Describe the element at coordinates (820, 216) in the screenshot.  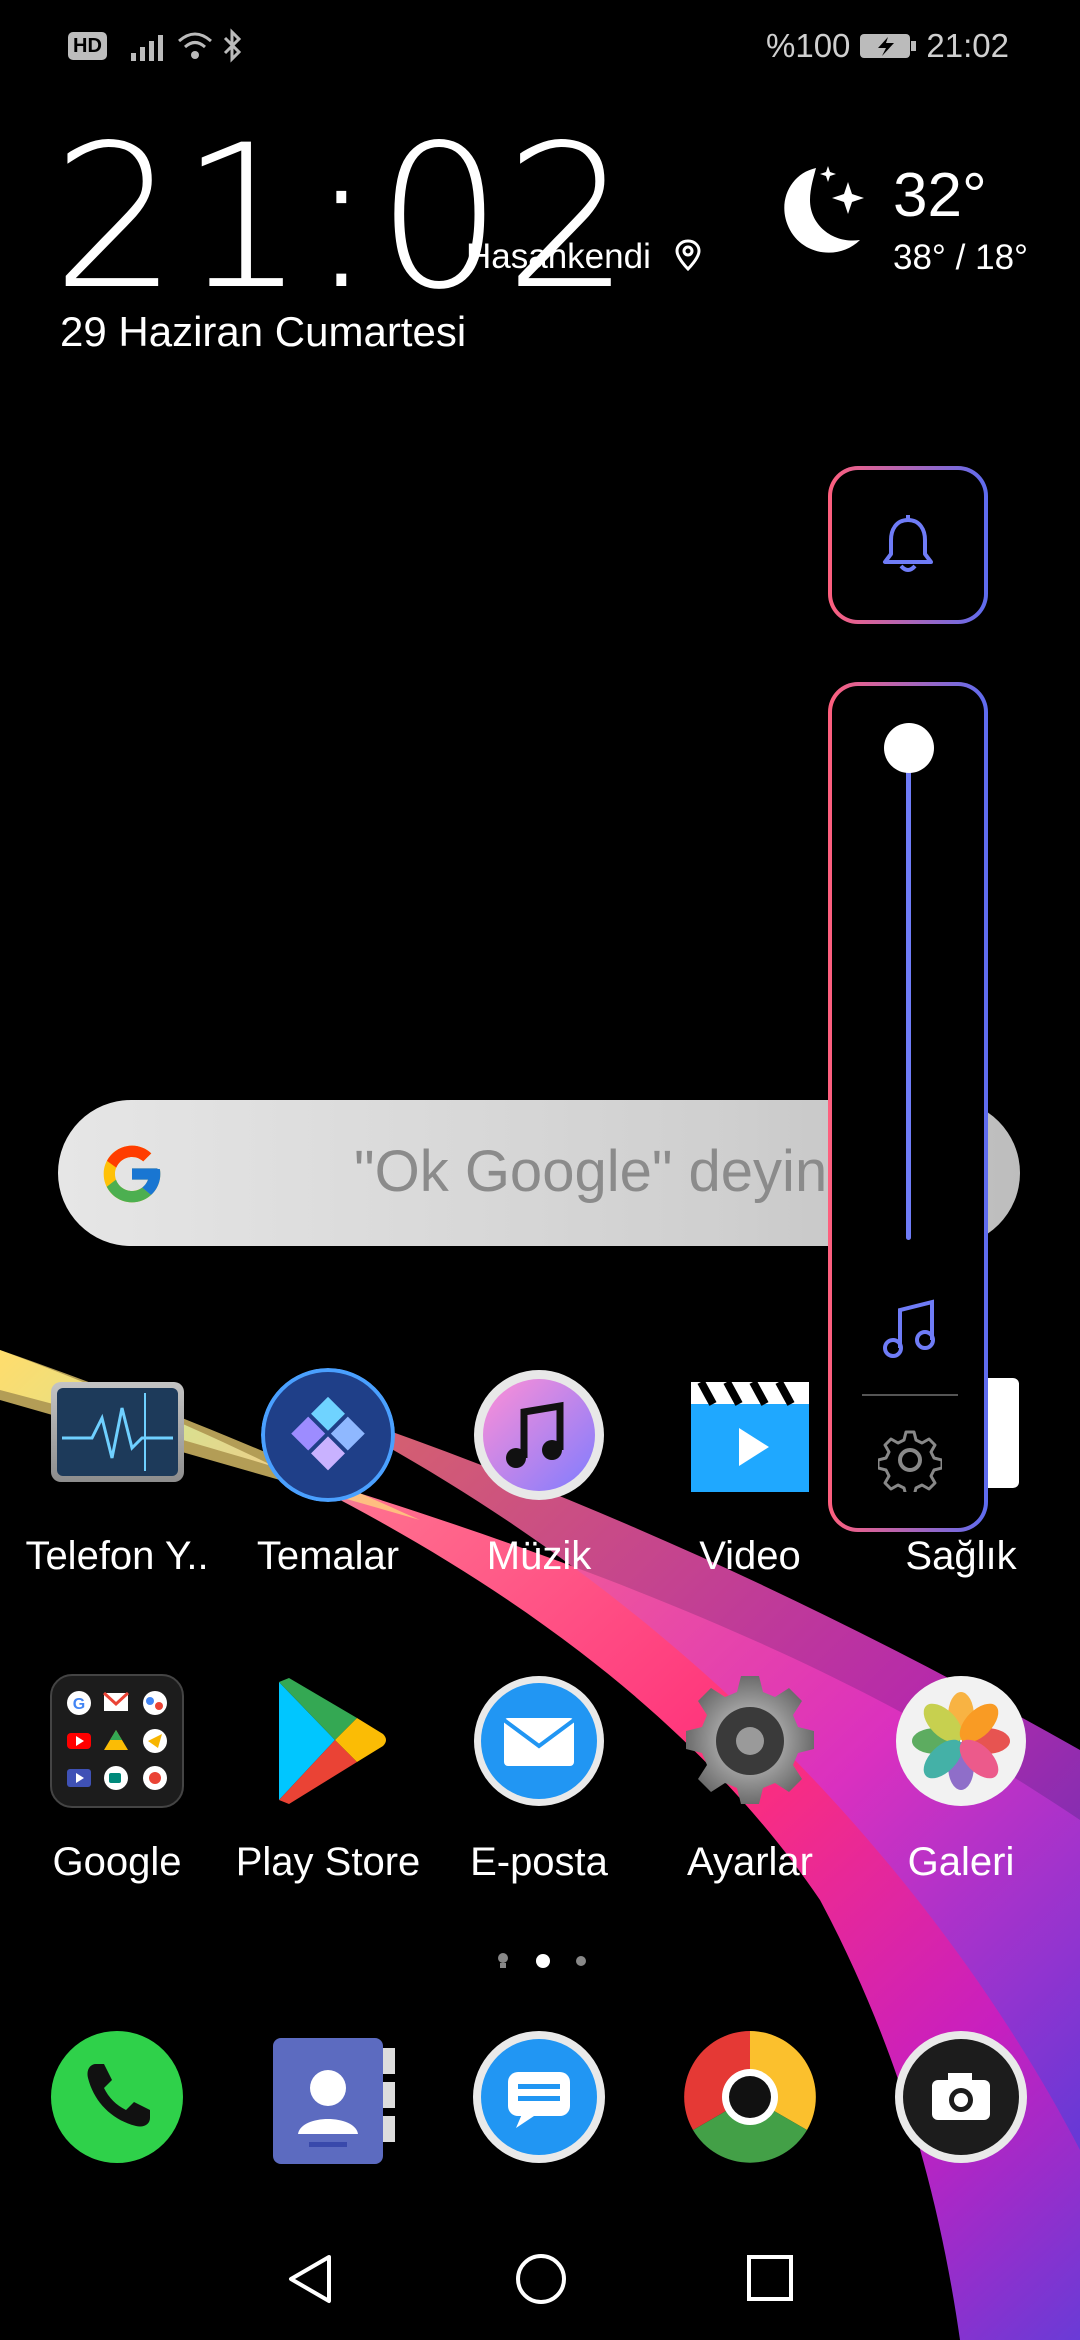
I see `moon-stars-icon` at that location.